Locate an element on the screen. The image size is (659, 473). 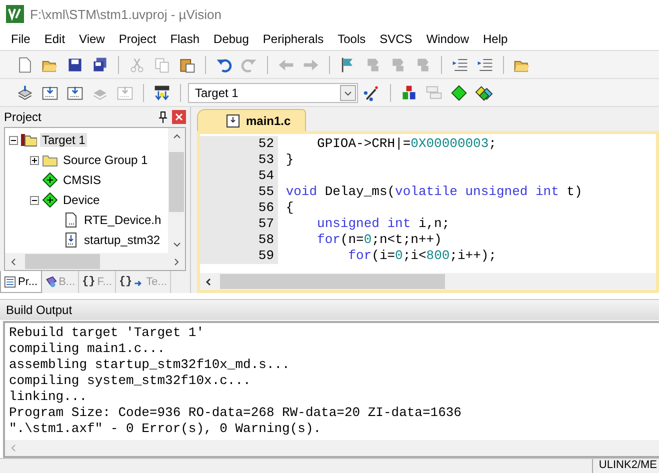
line-number: 56 is located at coordinates (239, 208).